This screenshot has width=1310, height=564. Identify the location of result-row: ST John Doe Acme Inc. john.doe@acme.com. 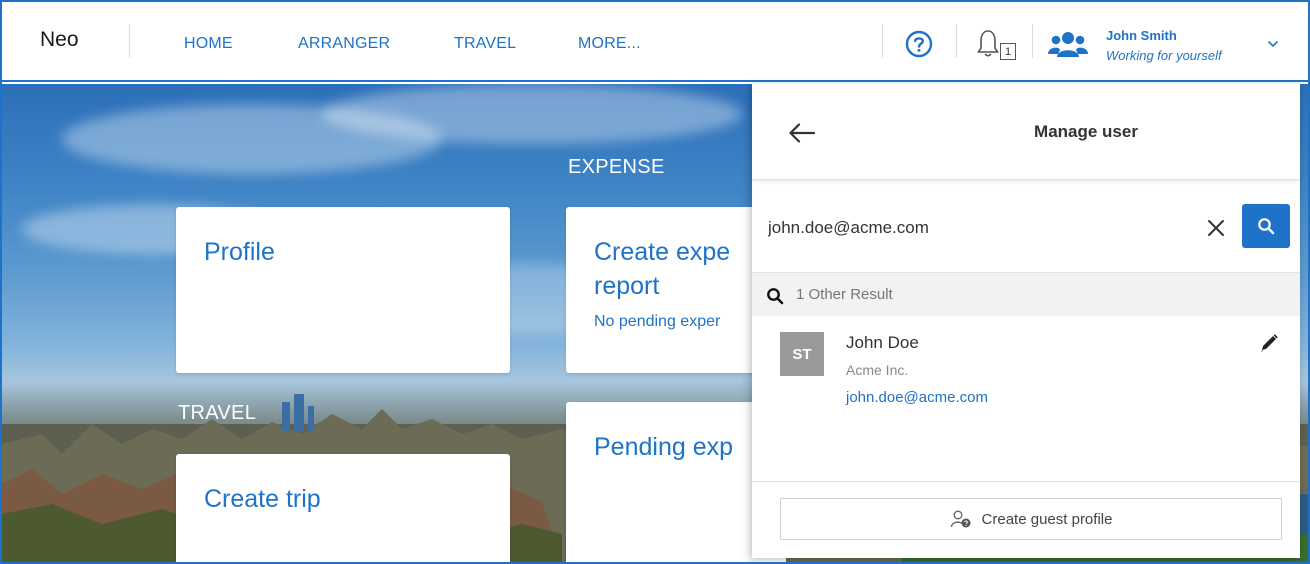
(1026, 399).